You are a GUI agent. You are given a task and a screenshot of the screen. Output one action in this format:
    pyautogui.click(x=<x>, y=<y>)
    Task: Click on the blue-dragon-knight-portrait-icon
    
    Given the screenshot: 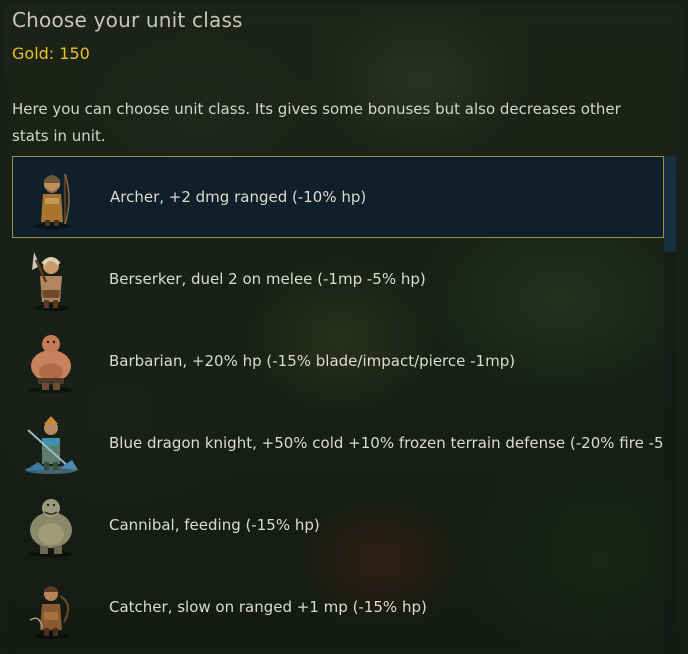 What is the action you would take?
    pyautogui.click(x=51, y=443)
    